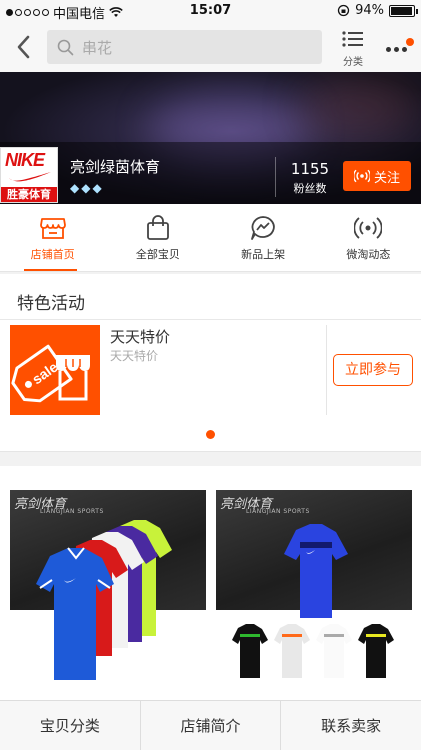 The height and width of the screenshot is (750, 421). Describe the element at coordinates (184, 47) in the screenshot. I see `search-input: 串花` at that location.